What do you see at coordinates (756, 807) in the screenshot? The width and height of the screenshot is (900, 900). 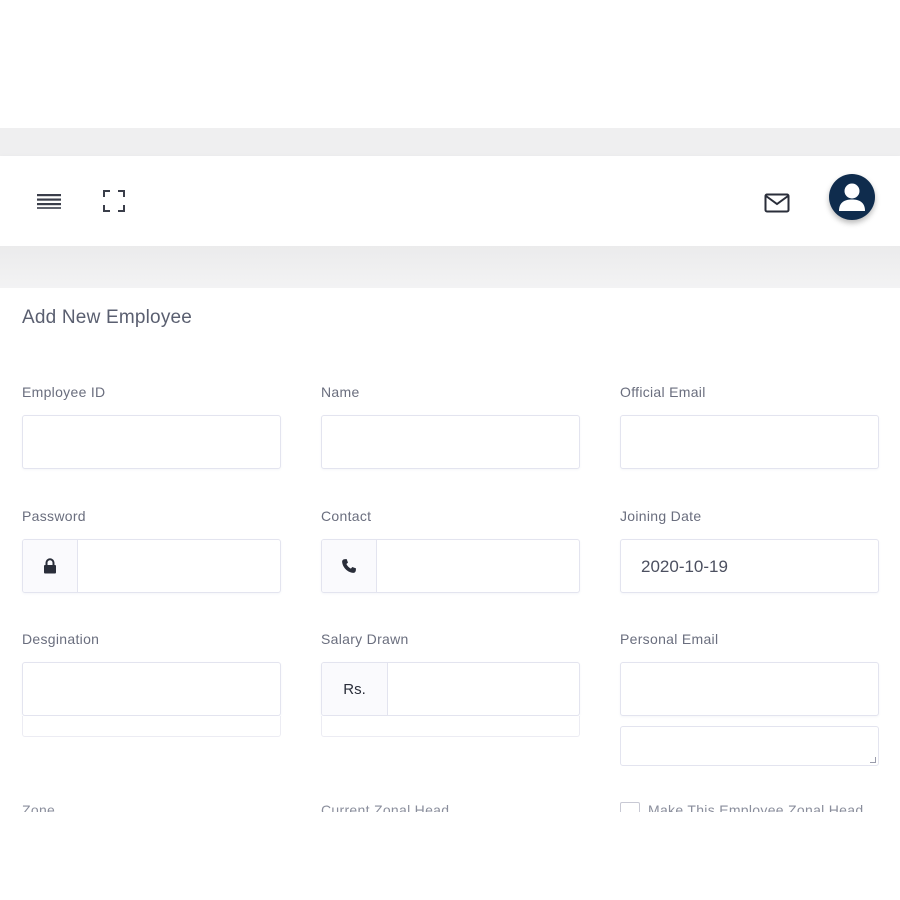 I see `make-zonal-head-label: Make This Employee Zonal Head` at bounding box center [756, 807].